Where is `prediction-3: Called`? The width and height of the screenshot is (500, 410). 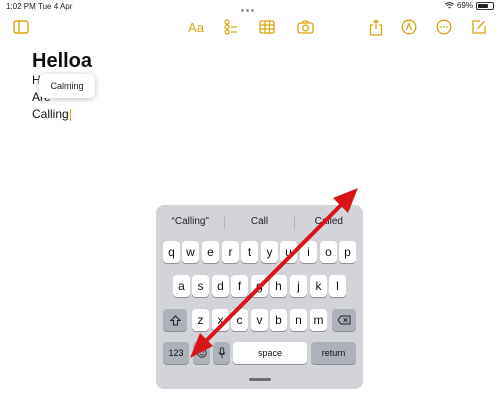 prediction-3: Called is located at coordinates (329, 222).